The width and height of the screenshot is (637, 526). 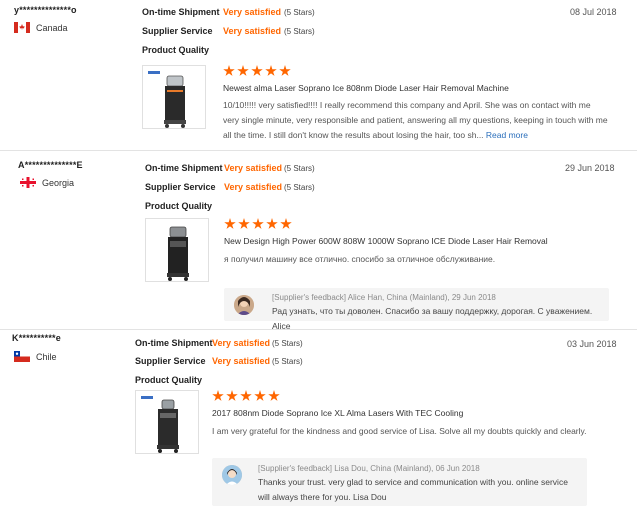 I want to click on review-date: 29 Jun 2018, so click(x=590, y=168).